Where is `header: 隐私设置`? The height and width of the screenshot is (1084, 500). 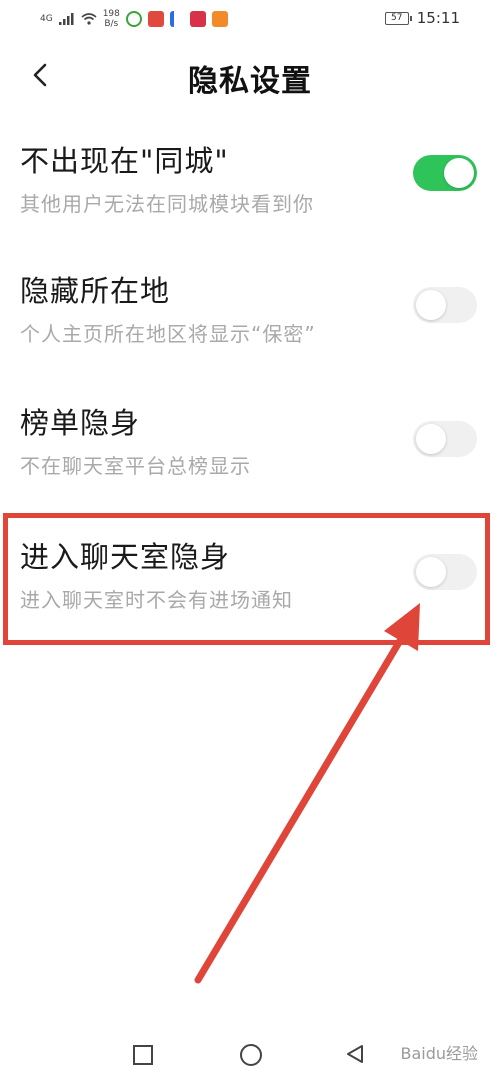 header: 隐私设置 is located at coordinates (250, 75).